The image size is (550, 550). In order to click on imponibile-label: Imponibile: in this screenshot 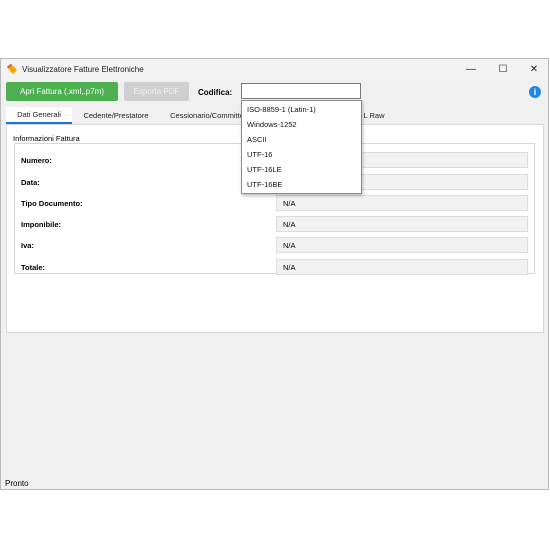, I will do `click(41, 224)`.